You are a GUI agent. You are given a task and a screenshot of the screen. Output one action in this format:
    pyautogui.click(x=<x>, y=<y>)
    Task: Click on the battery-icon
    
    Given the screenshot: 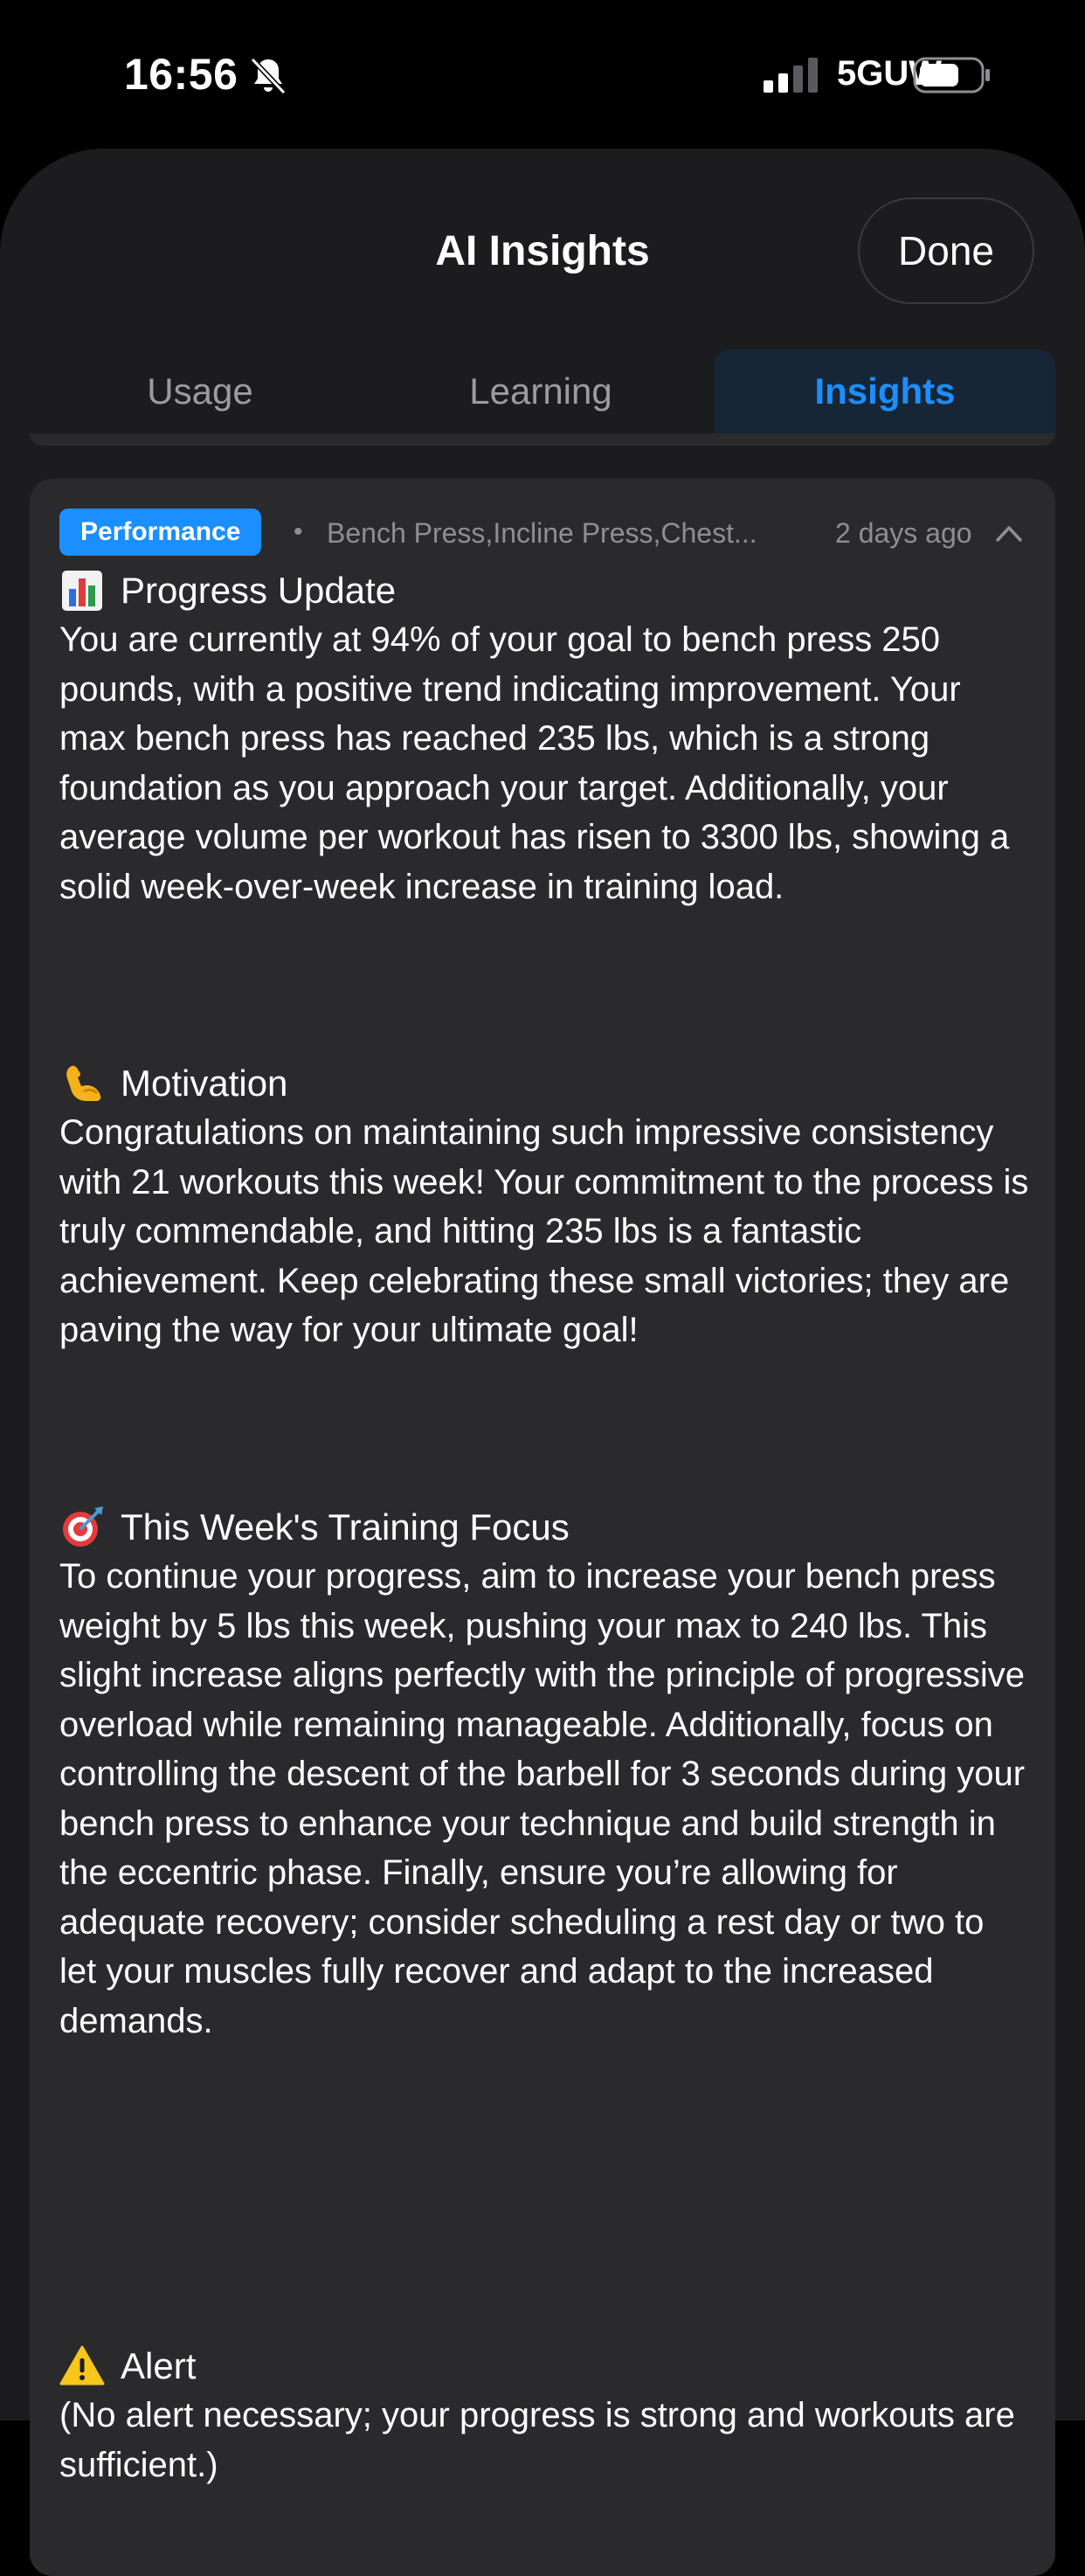 What is the action you would take?
    pyautogui.click(x=951, y=75)
    